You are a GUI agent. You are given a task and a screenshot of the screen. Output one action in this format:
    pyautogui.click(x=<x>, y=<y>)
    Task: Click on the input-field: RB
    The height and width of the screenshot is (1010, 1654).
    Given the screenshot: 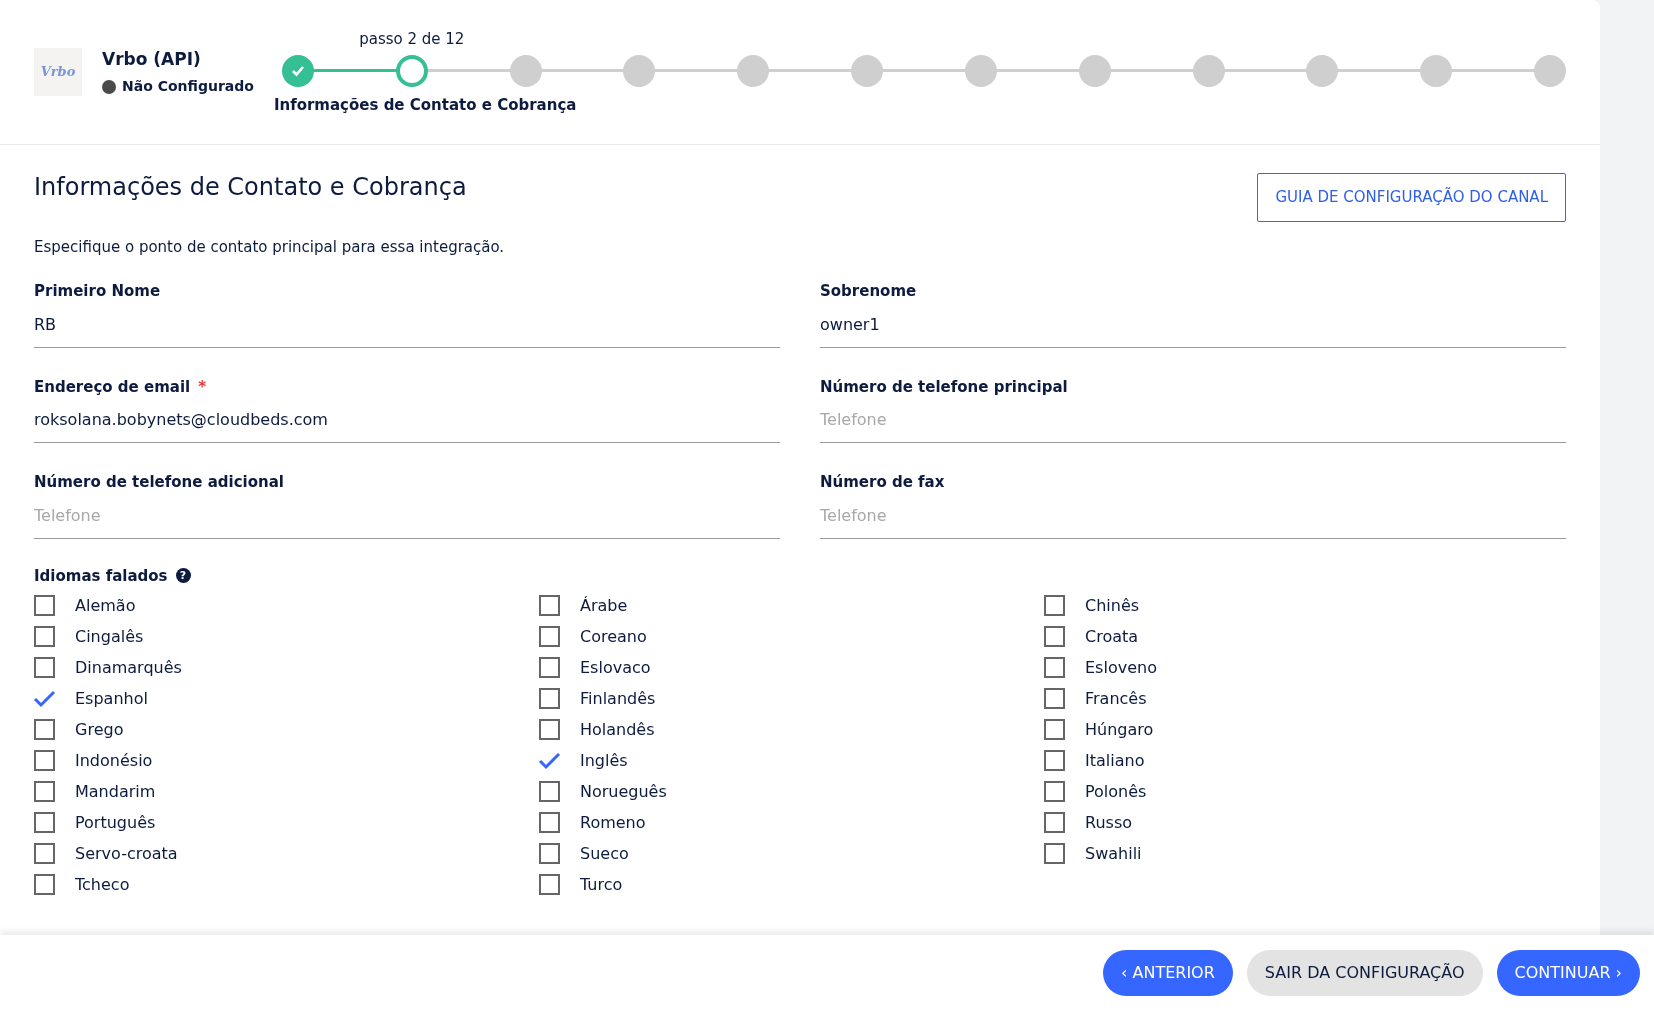 What is the action you would take?
    pyautogui.click(x=407, y=328)
    